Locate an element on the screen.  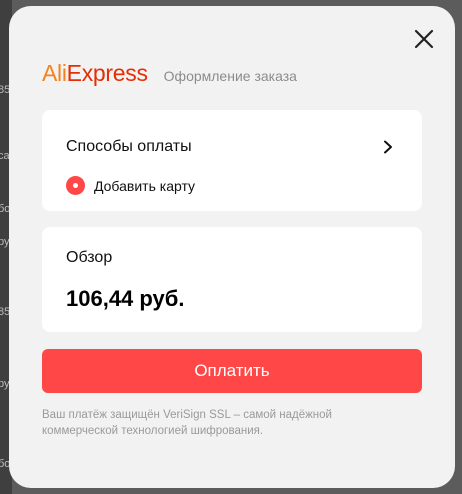
add-card-option: Добавить карту is located at coordinates (130, 185).